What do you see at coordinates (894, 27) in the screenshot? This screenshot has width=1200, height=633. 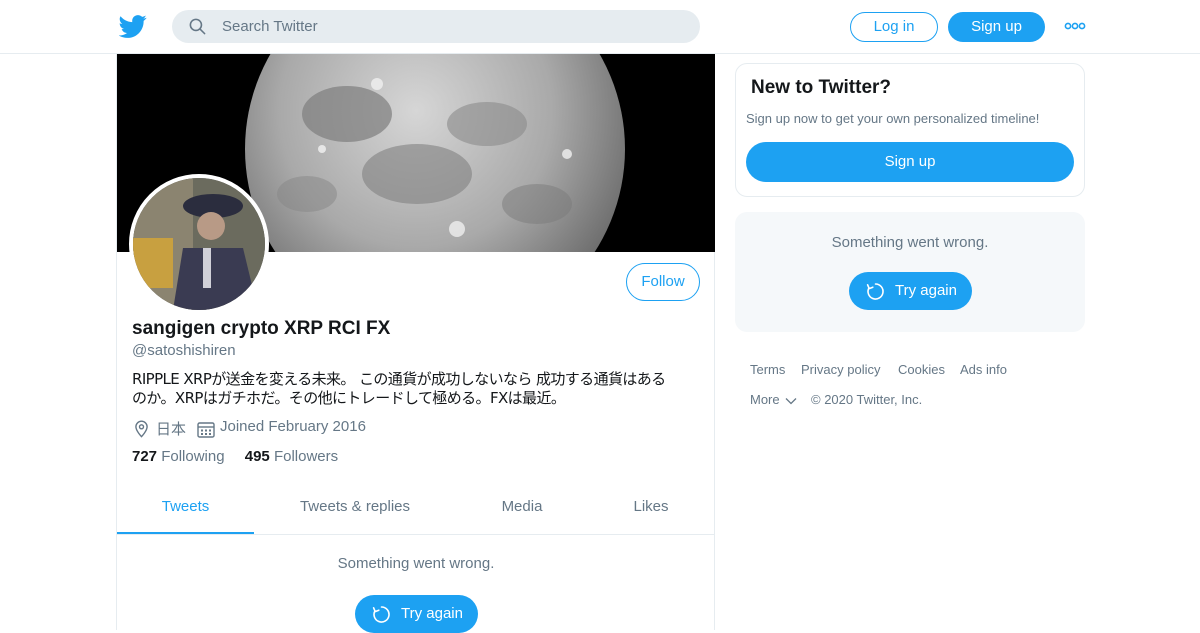 I see `login-button: Log in` at bounding box center [894, 27].